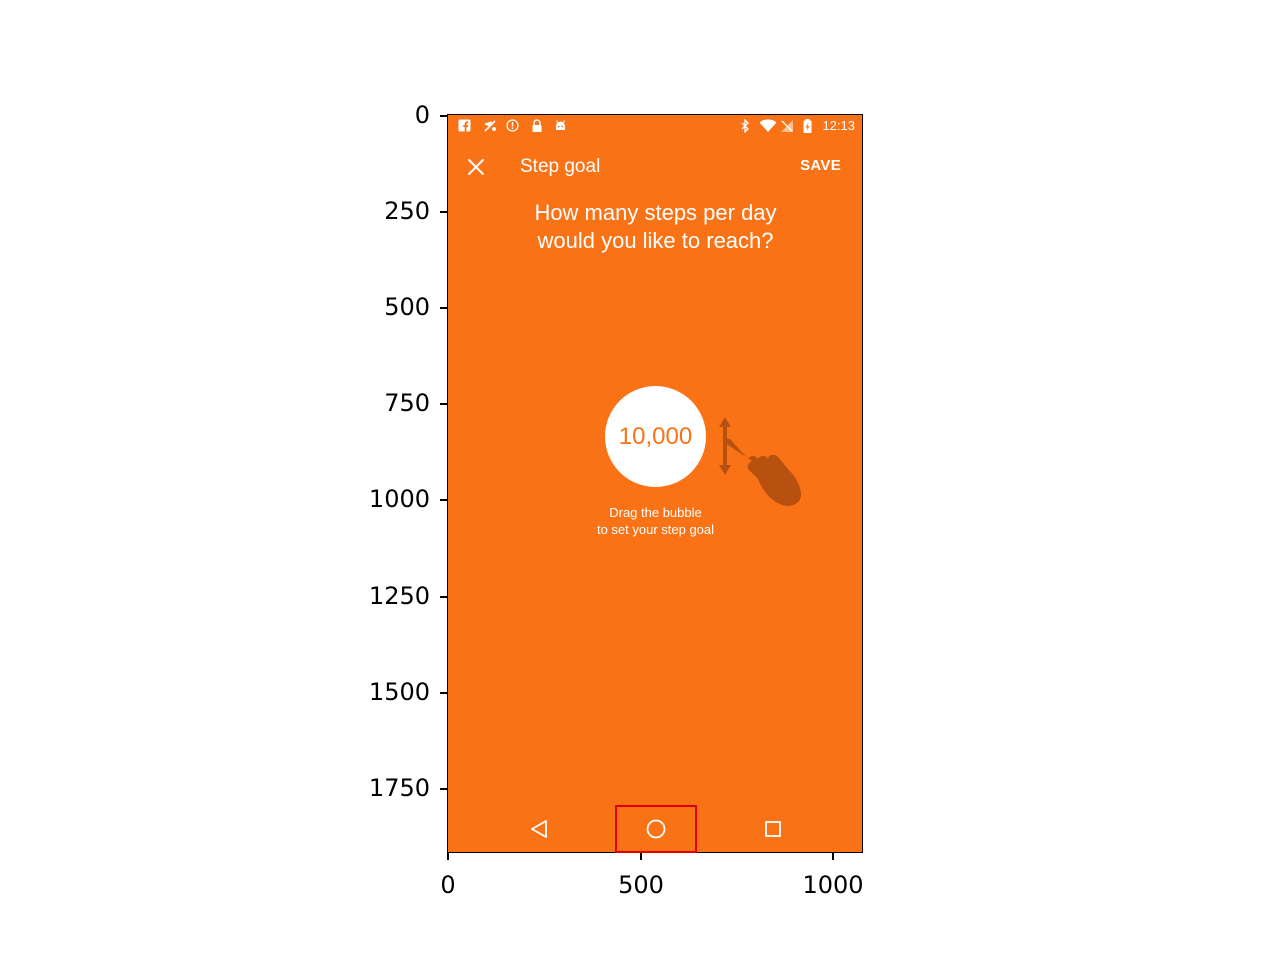 Image resolution: width=1280 pixels, height=960 pixels. What do you see at coordinates (773, 837) in the screenshot?
I see `recents-icon` at bounding box center [773, 837].